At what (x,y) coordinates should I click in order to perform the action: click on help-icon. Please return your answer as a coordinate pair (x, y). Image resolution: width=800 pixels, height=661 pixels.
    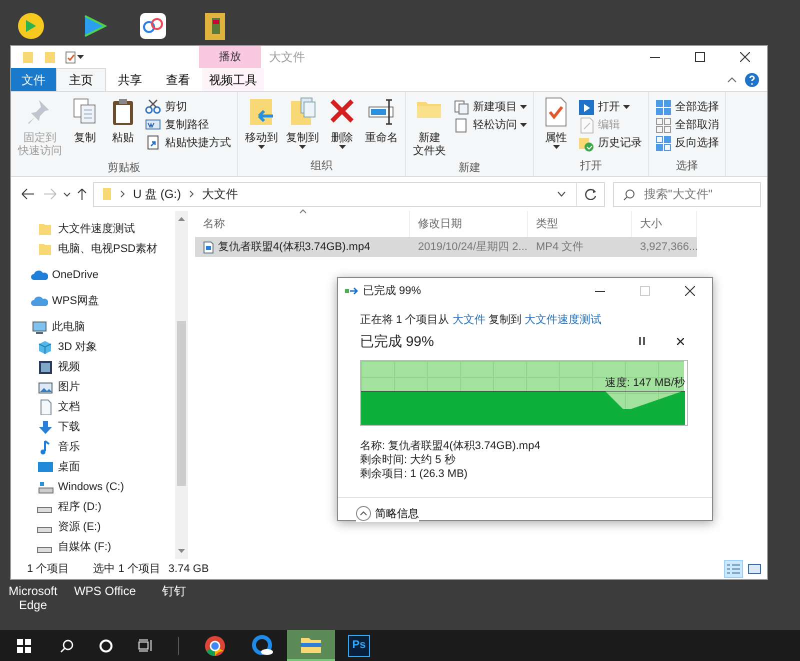
    Looking at the image, I should click on (752, 79).